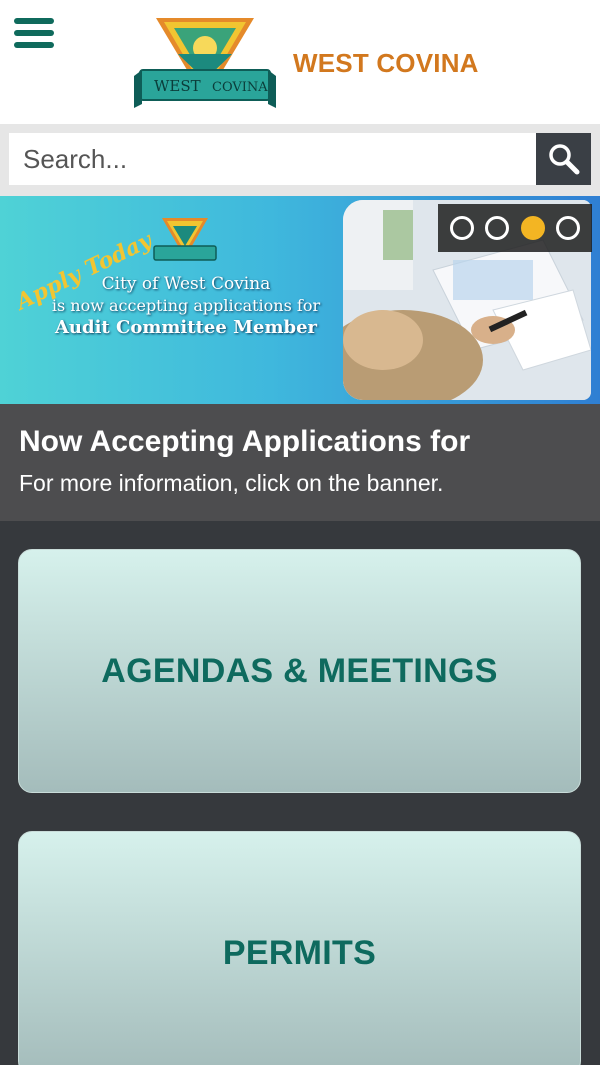 The image size is (600, 1065). I want to click on menu-hamburger-icon, so click(35, 34).